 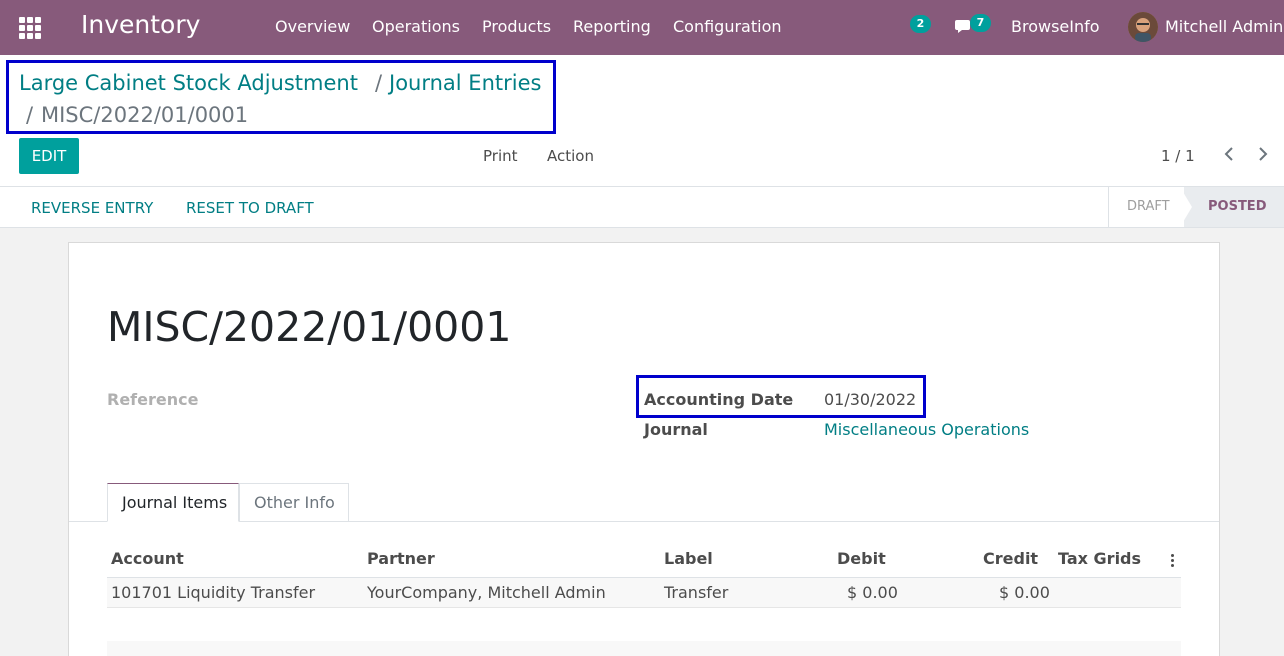 What do you see at coordinates (1224, 26) in the screenshot?
I see `user-menu: Mitchell Admin` at bounding box center [1224, 26].